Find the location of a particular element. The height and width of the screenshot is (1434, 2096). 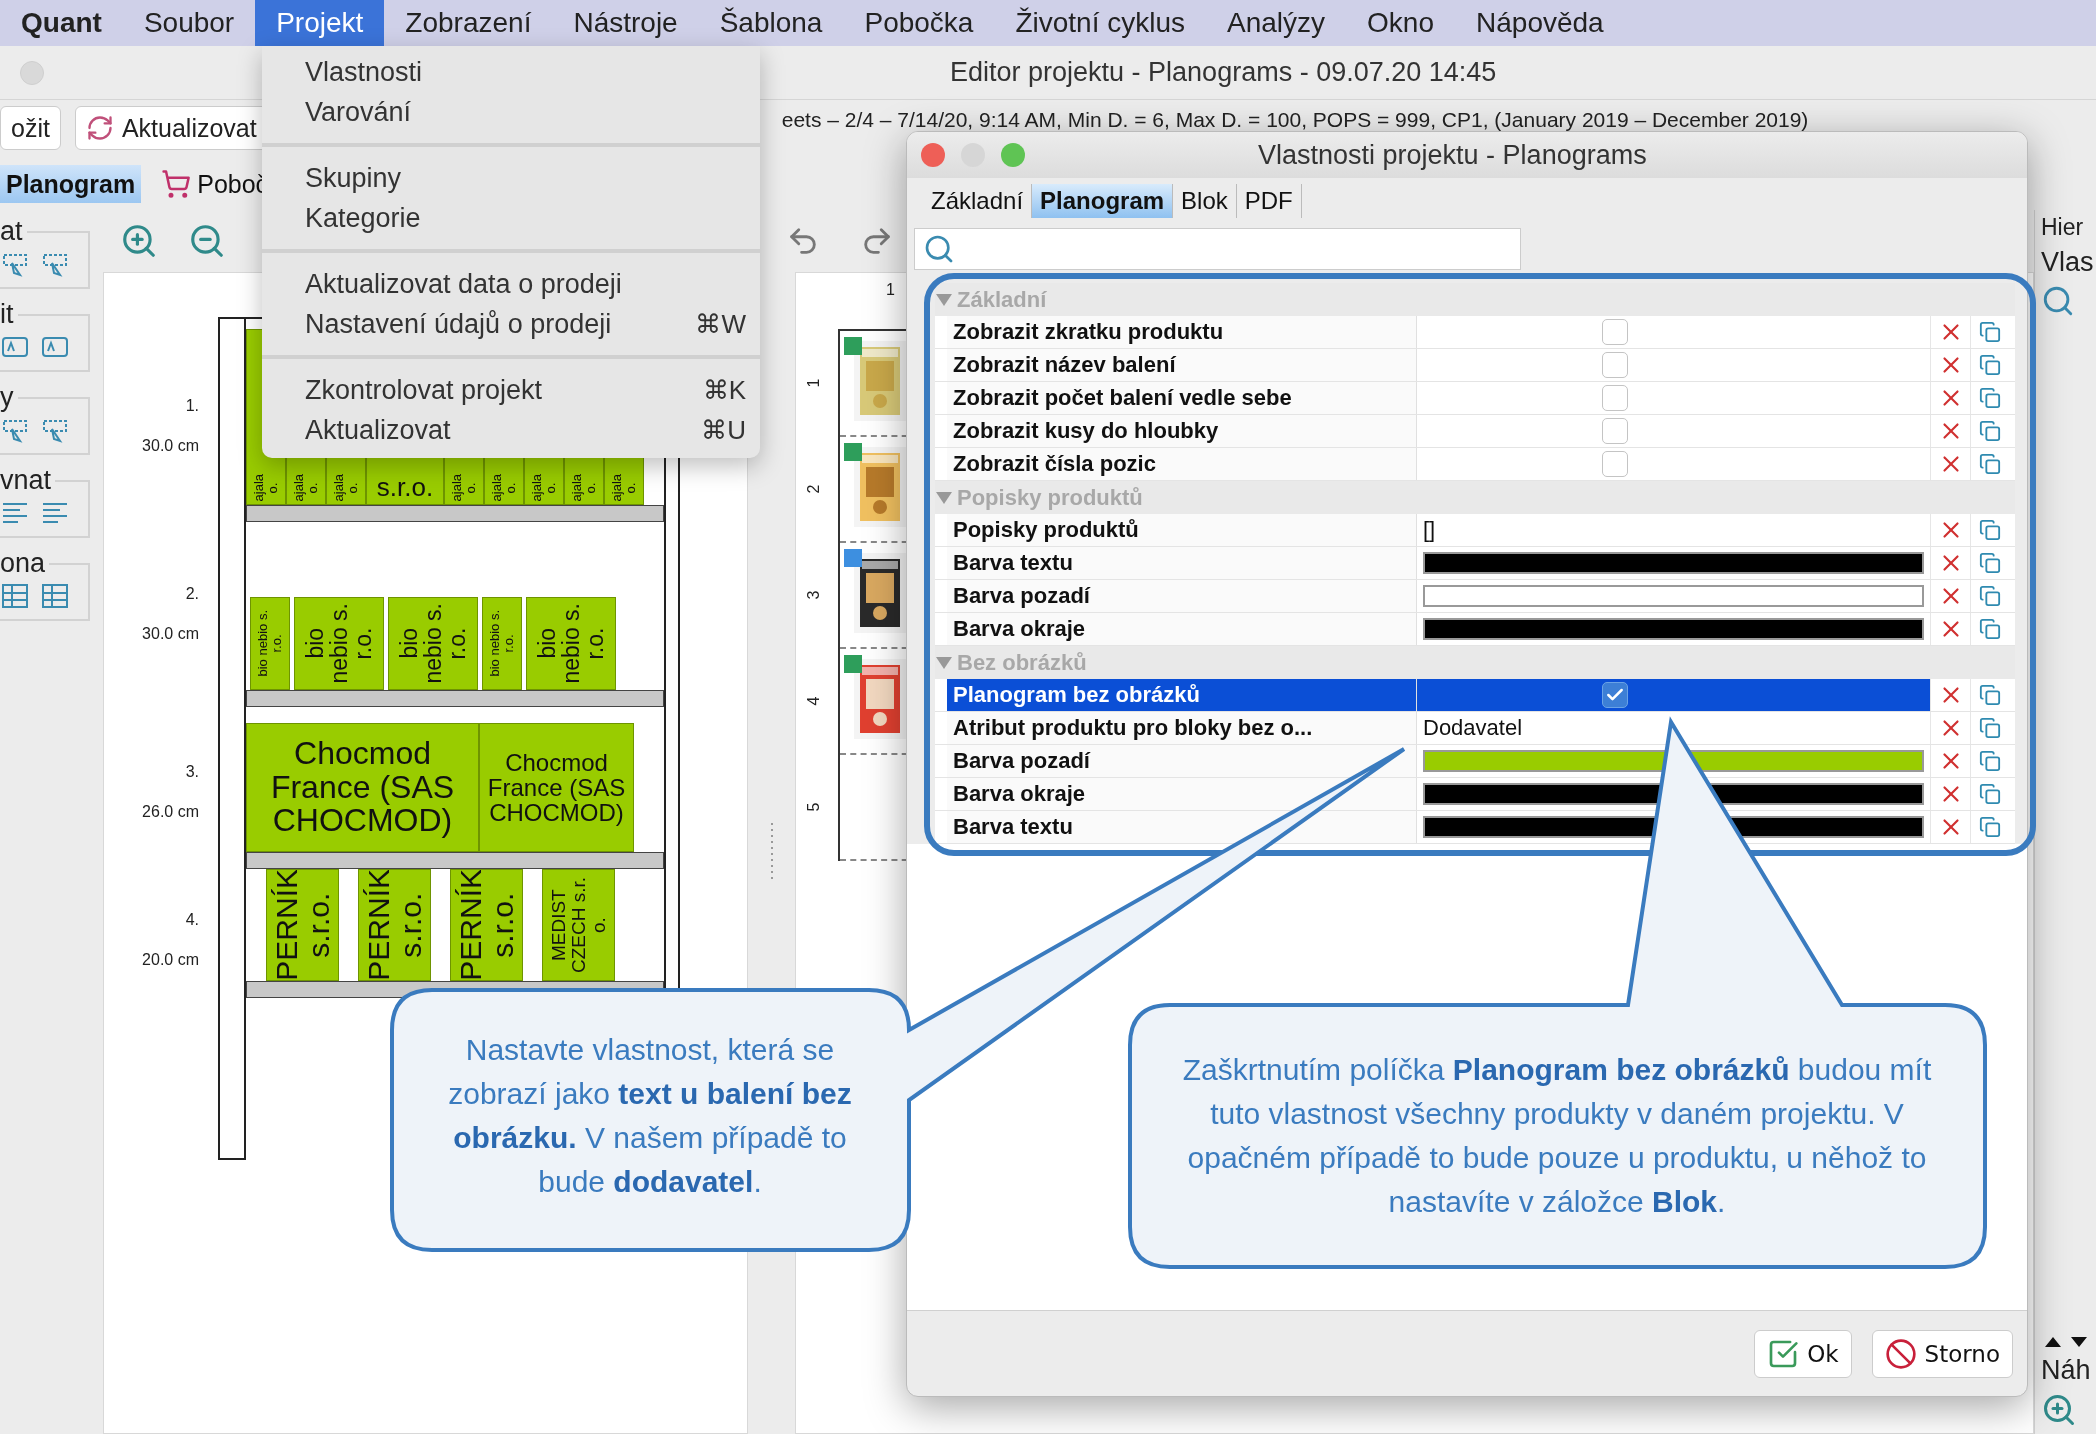

menu-item: Zobrazení is located at coordinates (468, 23).